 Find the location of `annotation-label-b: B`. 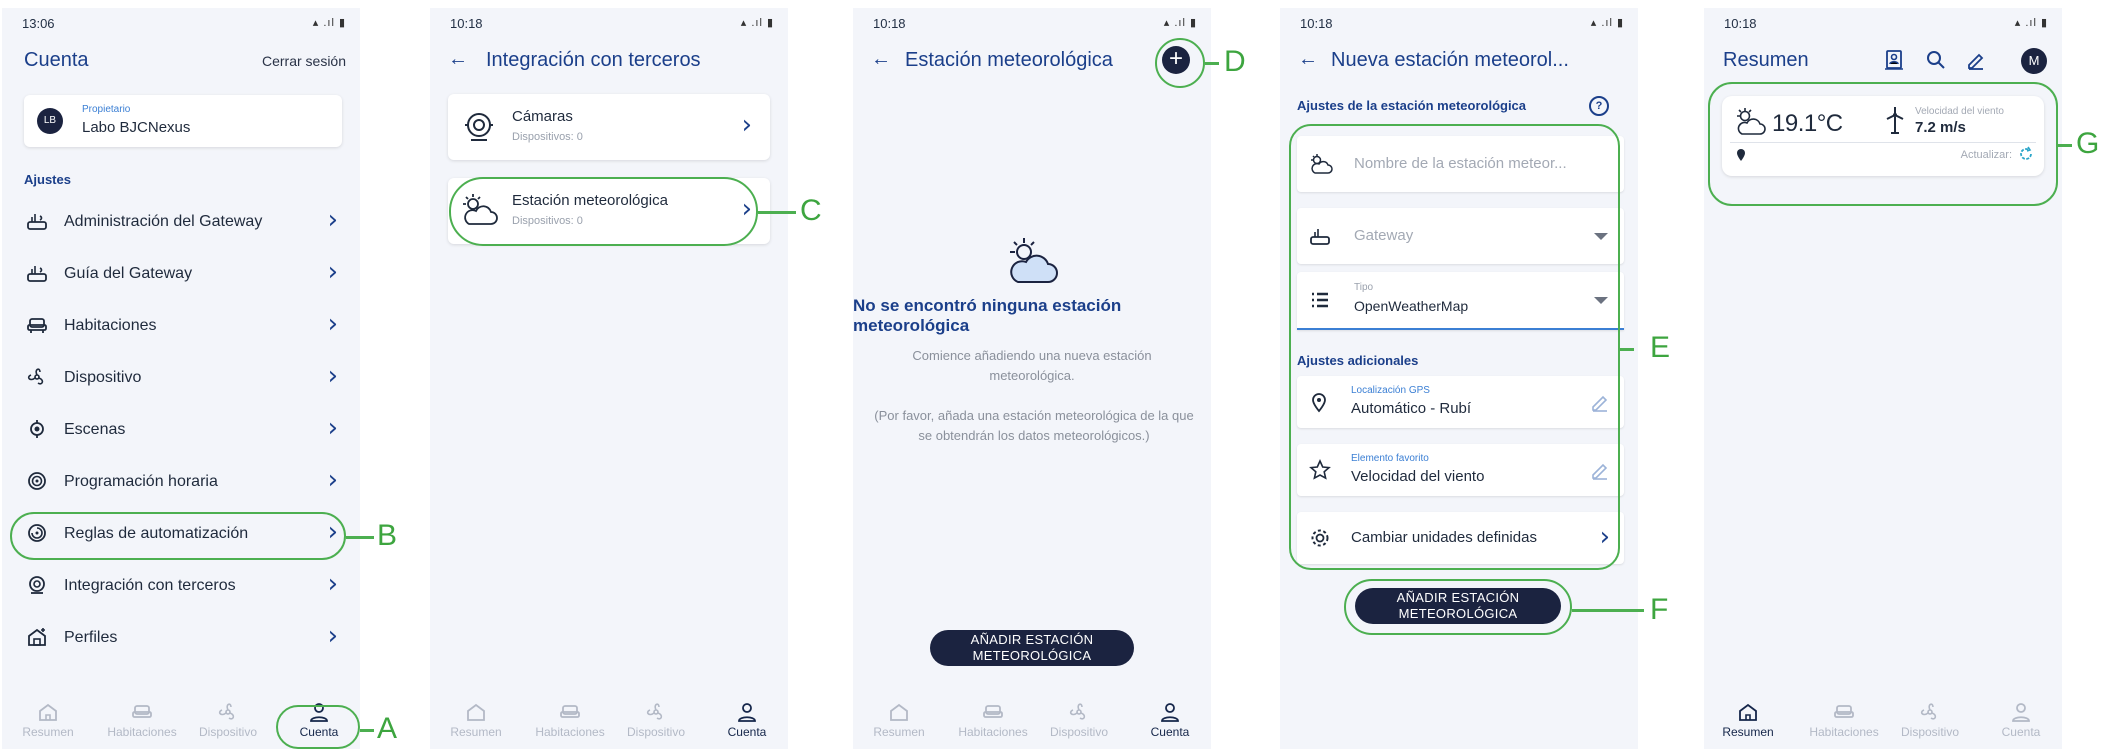

annotation-label-b: B is located at coordinates (387, 535).